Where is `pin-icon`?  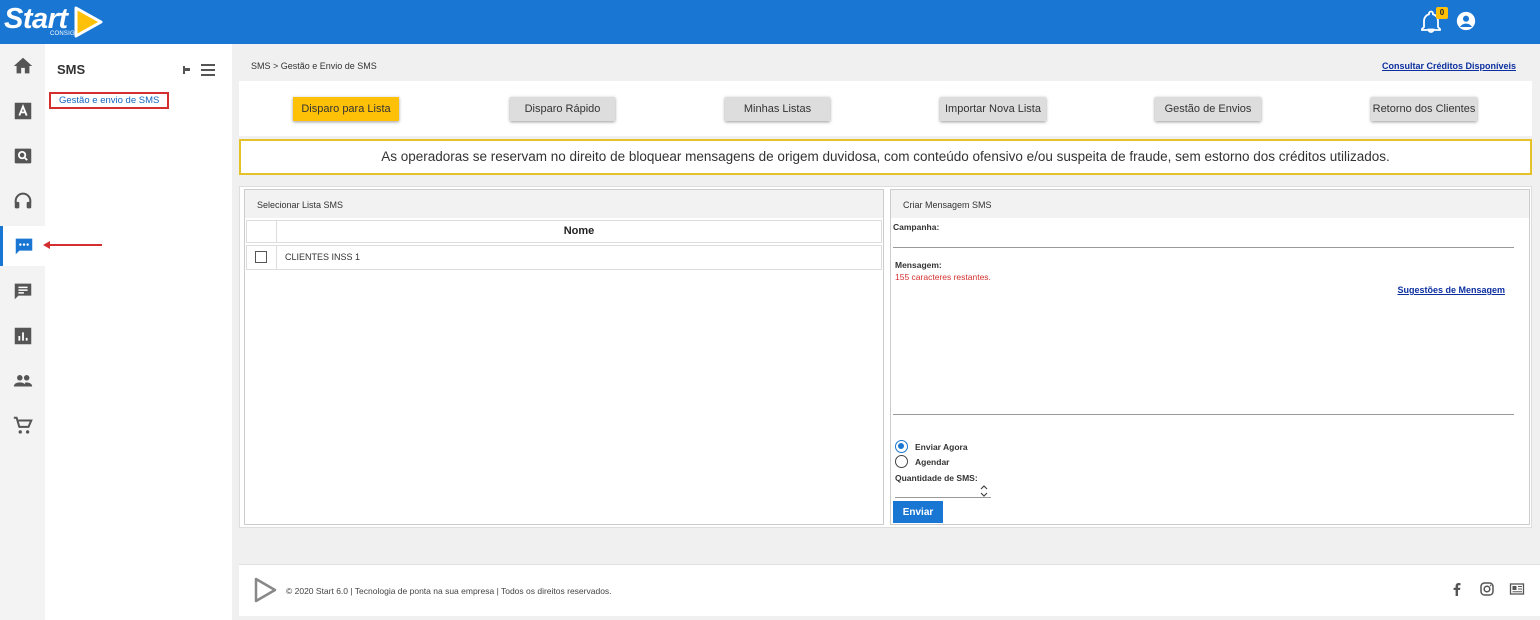 pin-icon is located at coordinates (186, 70).